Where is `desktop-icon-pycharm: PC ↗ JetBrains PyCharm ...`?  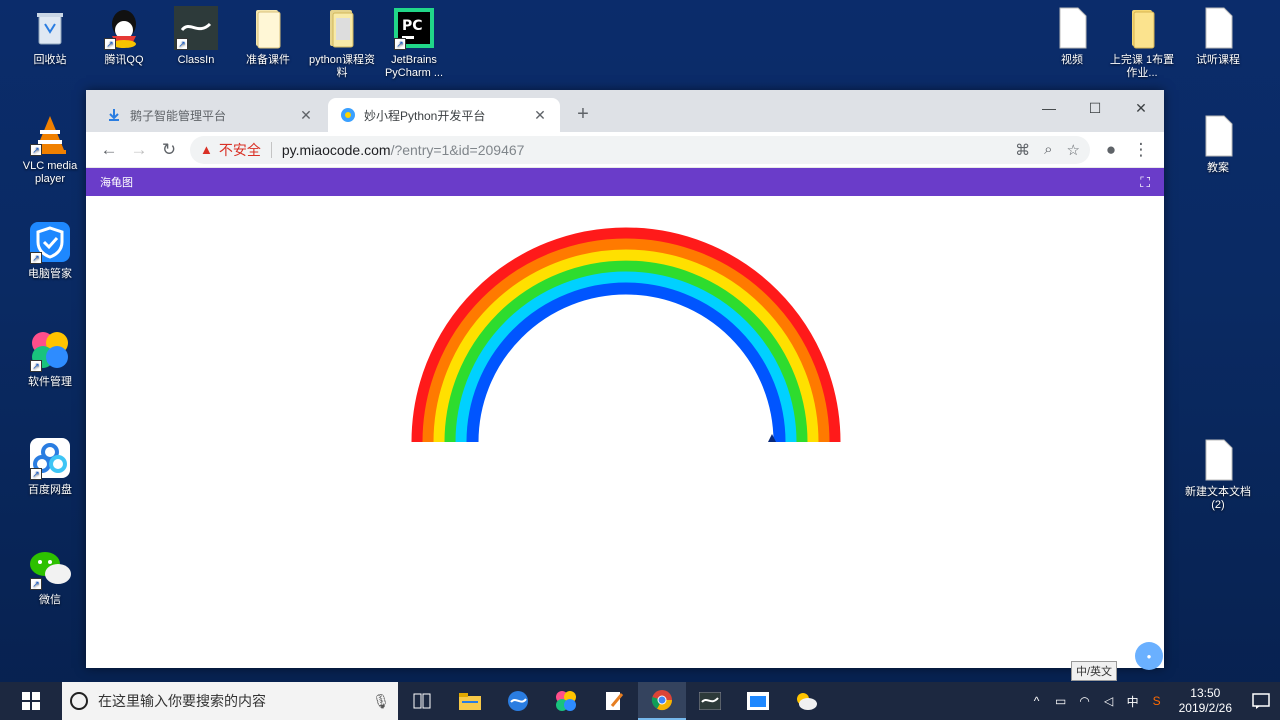
desktop-icon-pycharm: PC ↗ JetBrains PyCharm ... is located at coordinates (414, 43).